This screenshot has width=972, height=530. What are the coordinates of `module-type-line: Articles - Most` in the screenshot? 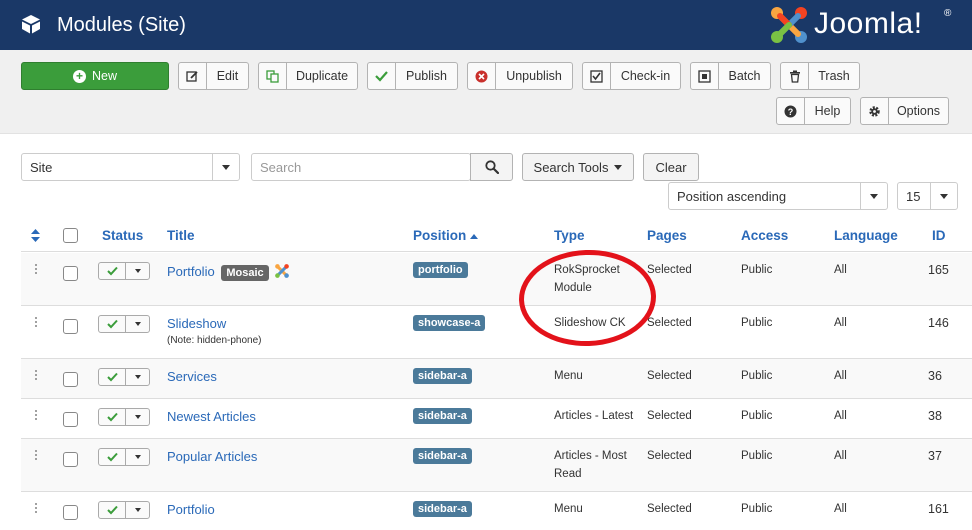 It's located at (590, 456).